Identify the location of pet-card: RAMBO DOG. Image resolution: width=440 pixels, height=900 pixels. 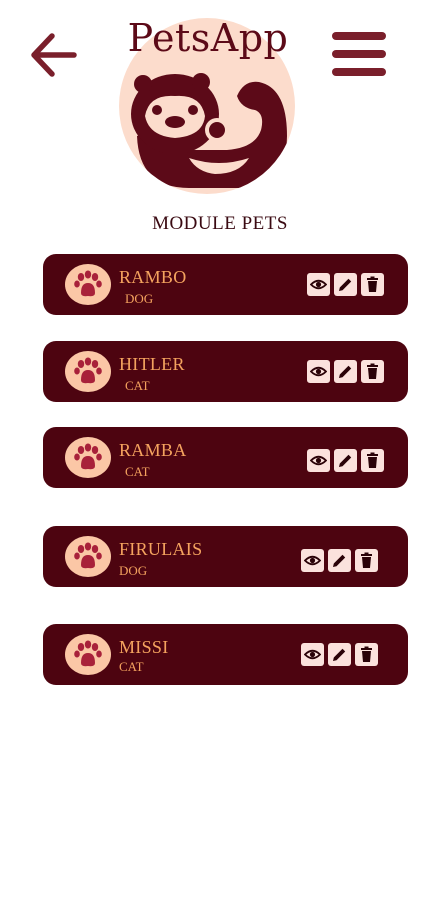
(225, 284).